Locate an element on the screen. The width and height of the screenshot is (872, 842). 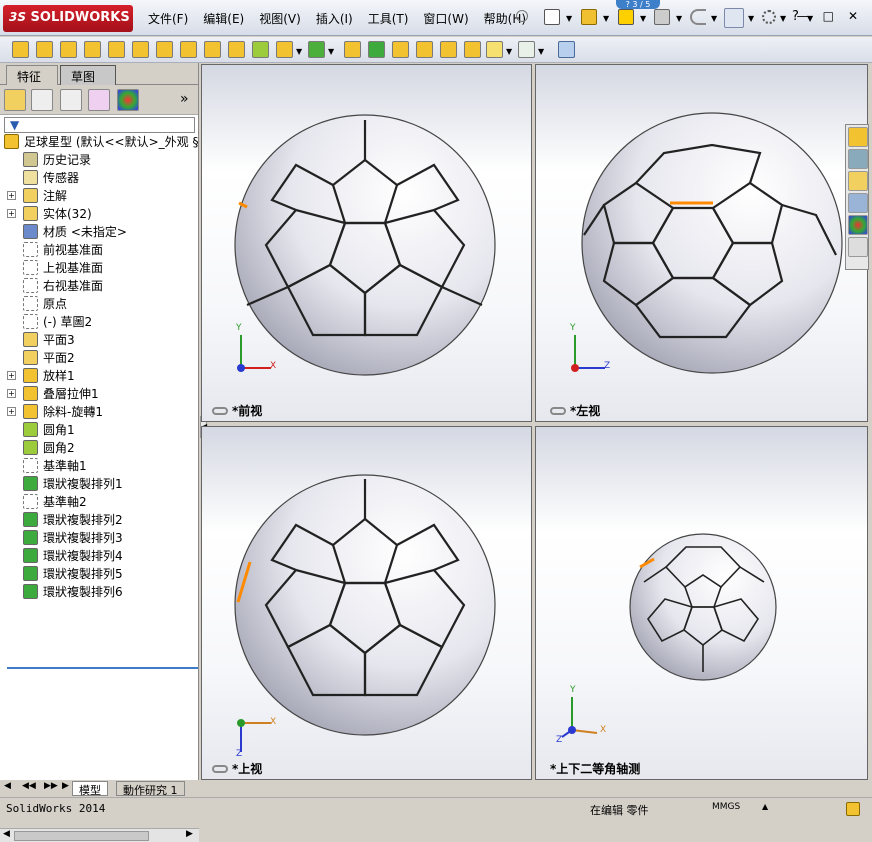
tree-filter-field: ▼ is located at coordinates (99, 125).